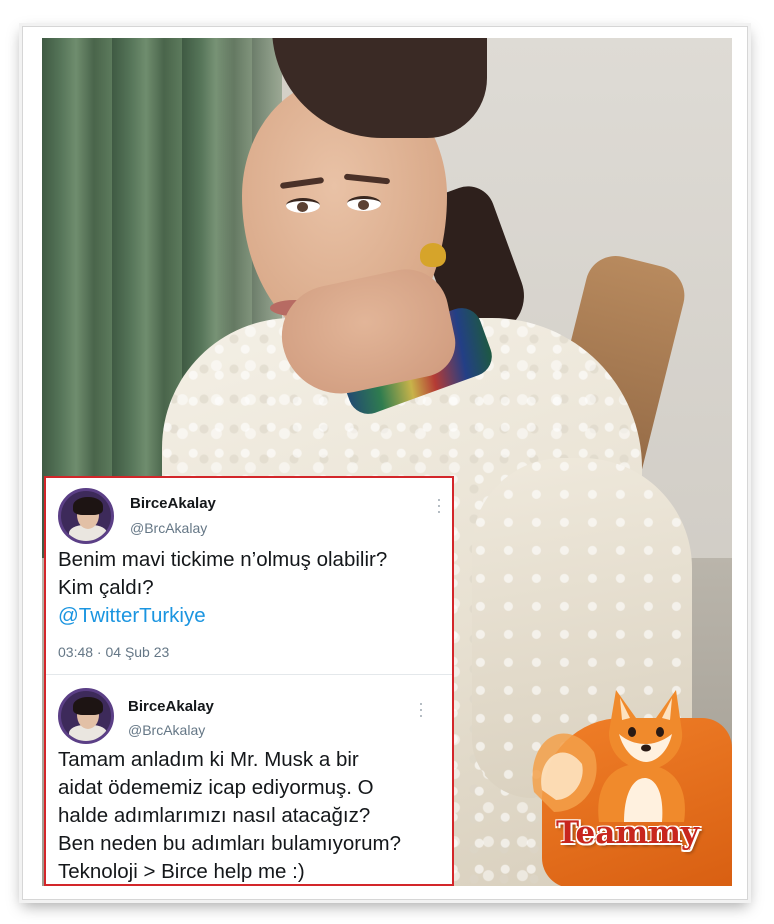  What do you see at coordinates (627, 833) in the screenshot?
I see `watermark-text: Teammy` at bounding box center [627, 833].